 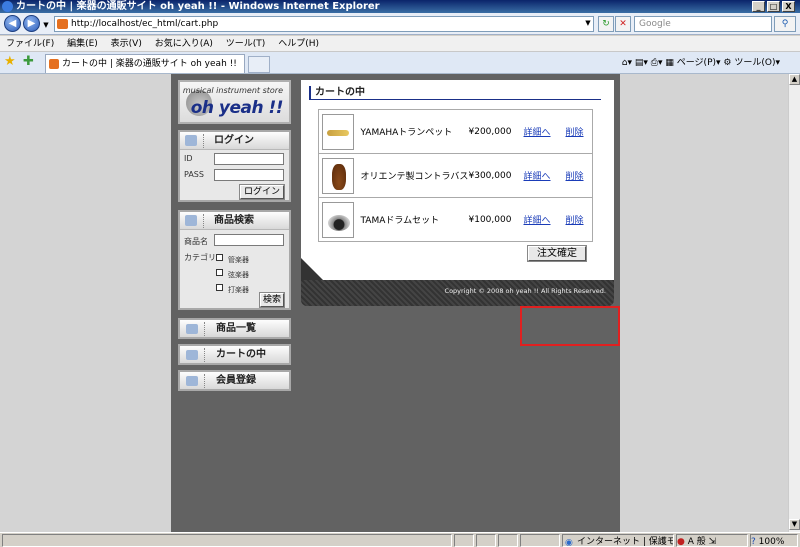 What do you see at coordinates (219, 257) in the screenshot?
I see `category-wind-checkbox` at bounding box center [219, 257].